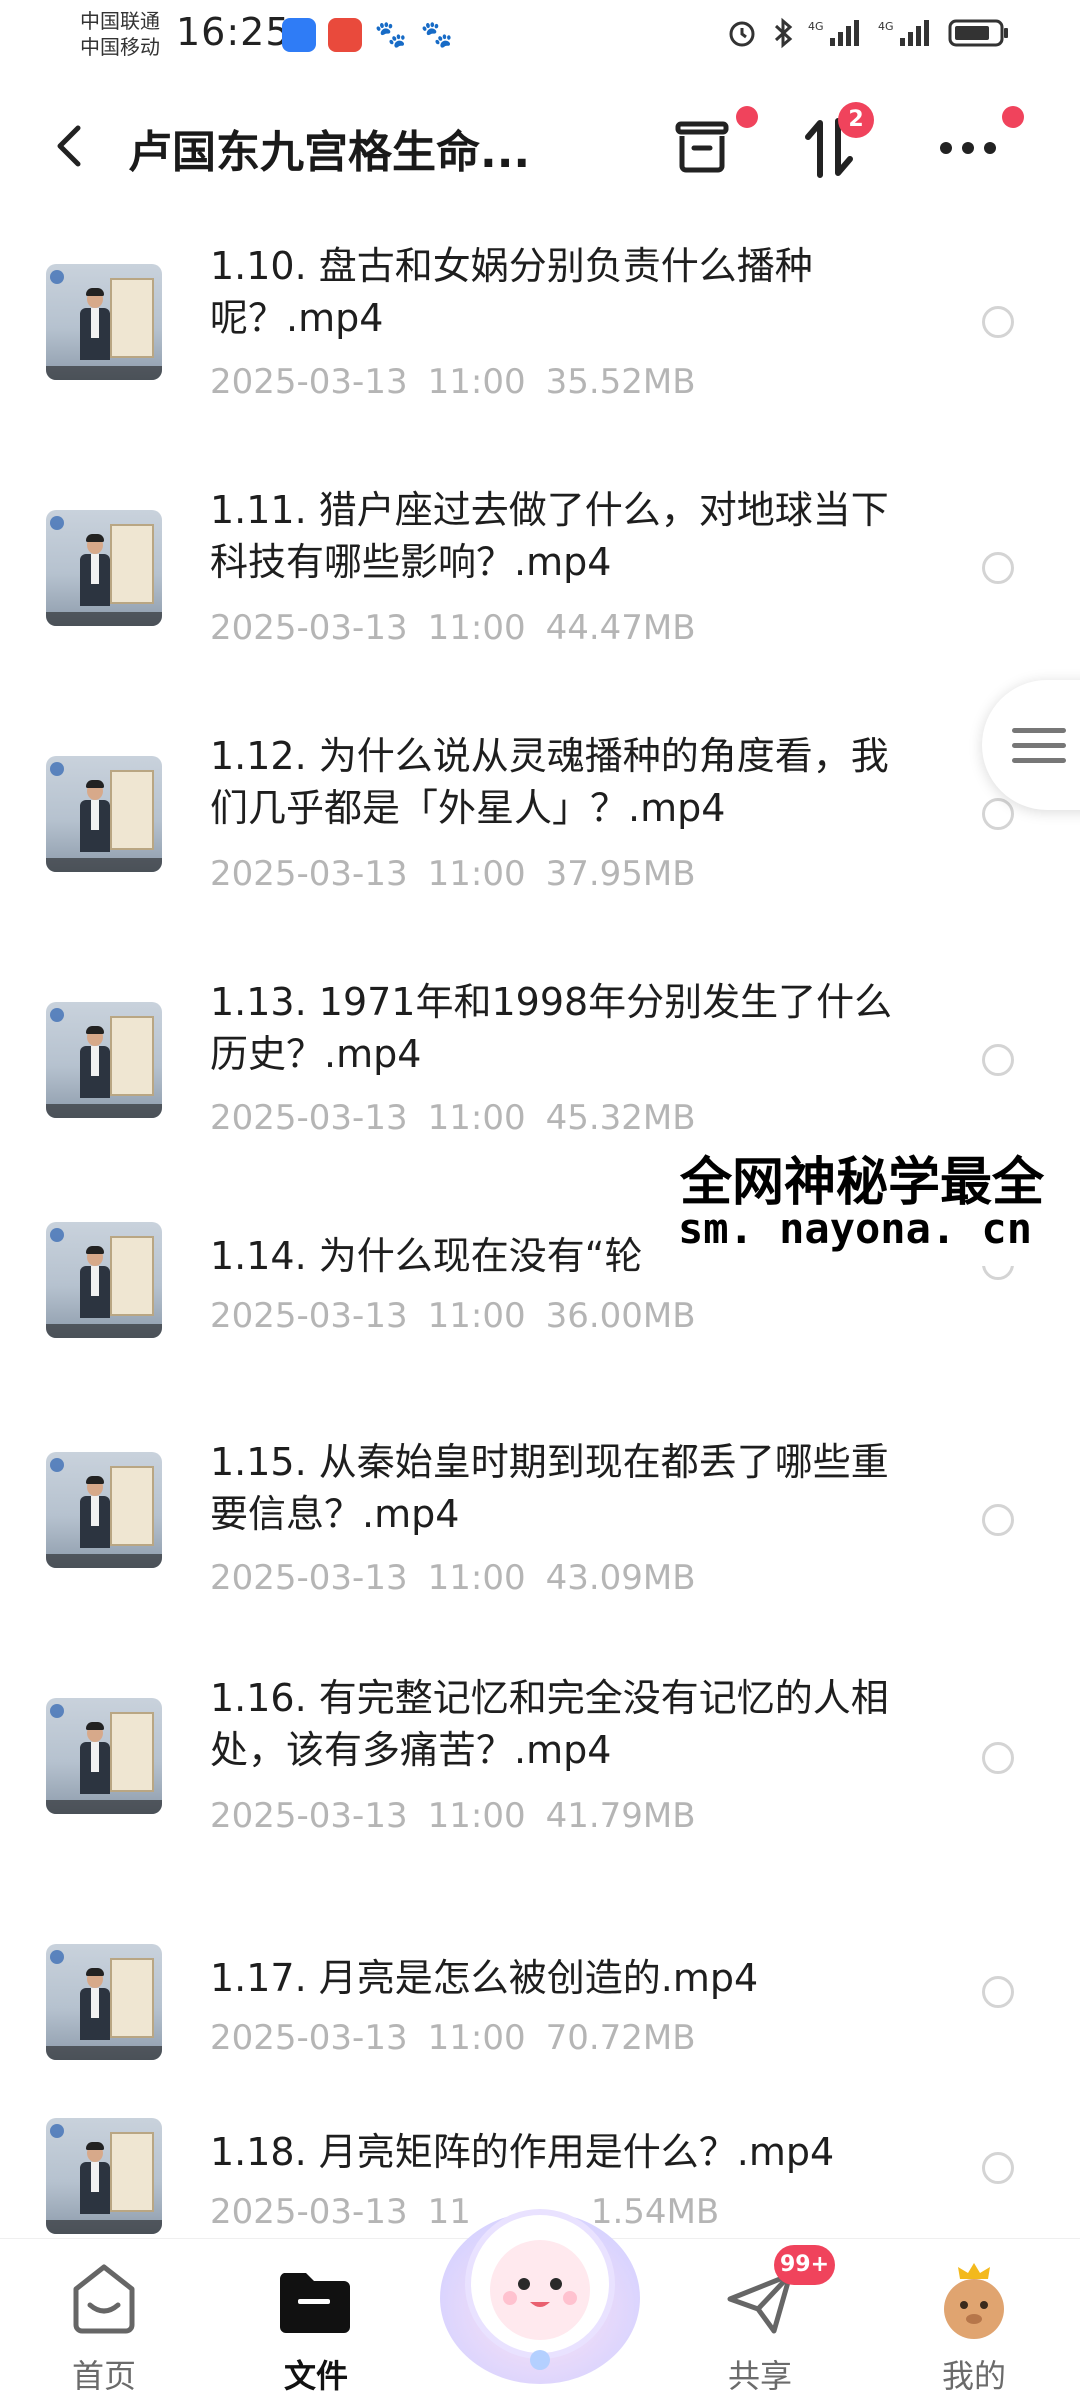 The height and width of the screenshot is (2400, 1080). I want to click on ai-assistant-mascot, so click(540, 2285).